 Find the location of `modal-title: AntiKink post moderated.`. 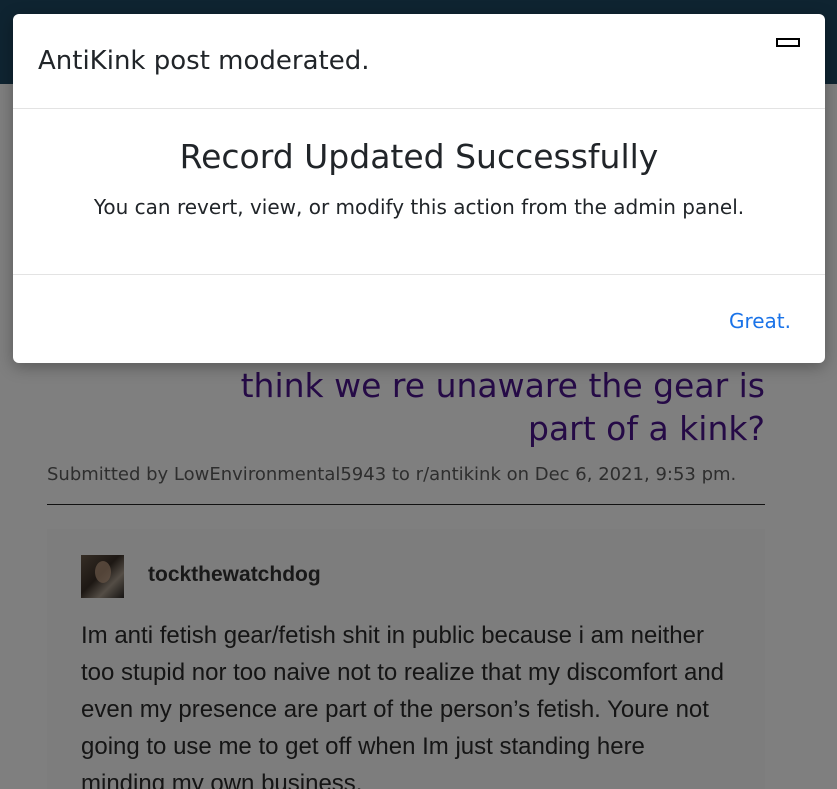

modal-title: AntiKink post moderated. is located at coordinates (204, 61).